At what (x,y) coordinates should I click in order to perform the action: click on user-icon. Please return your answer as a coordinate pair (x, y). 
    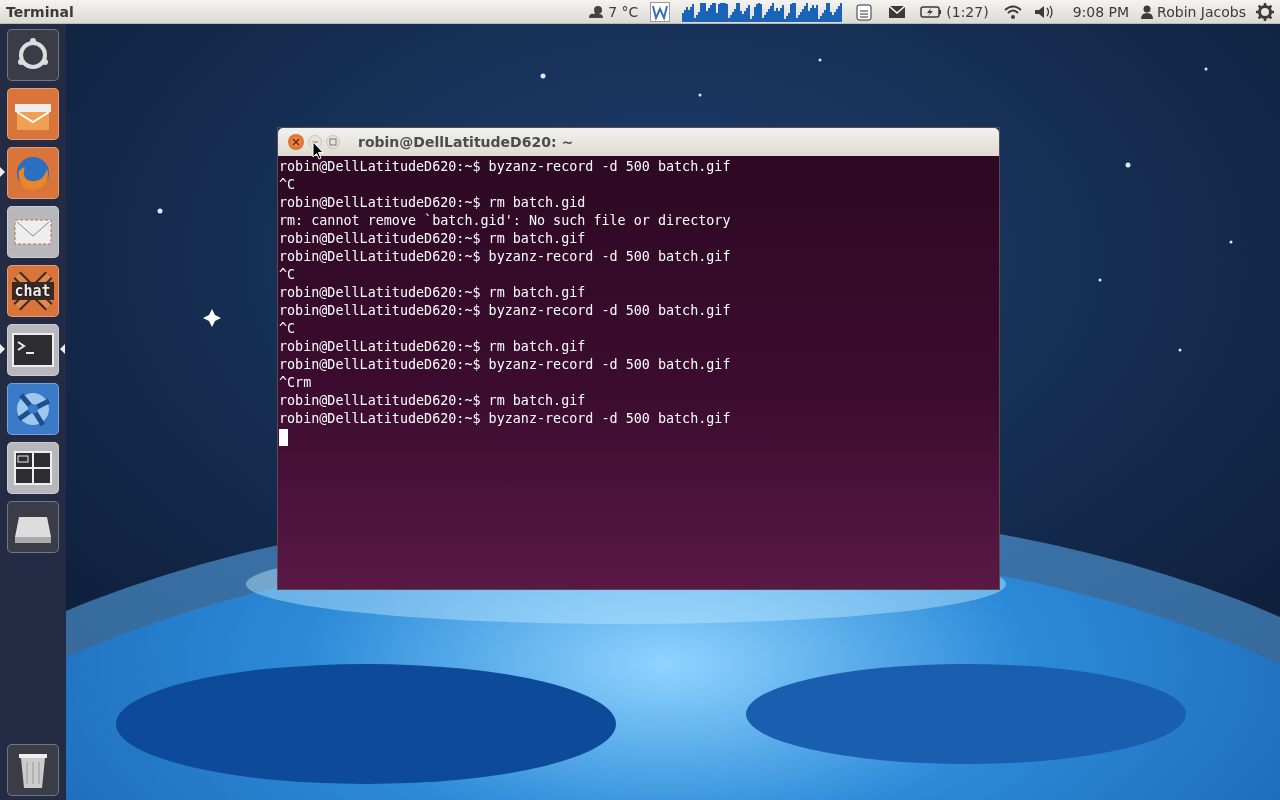
    Looking at the image, I should click on (1147, 11).